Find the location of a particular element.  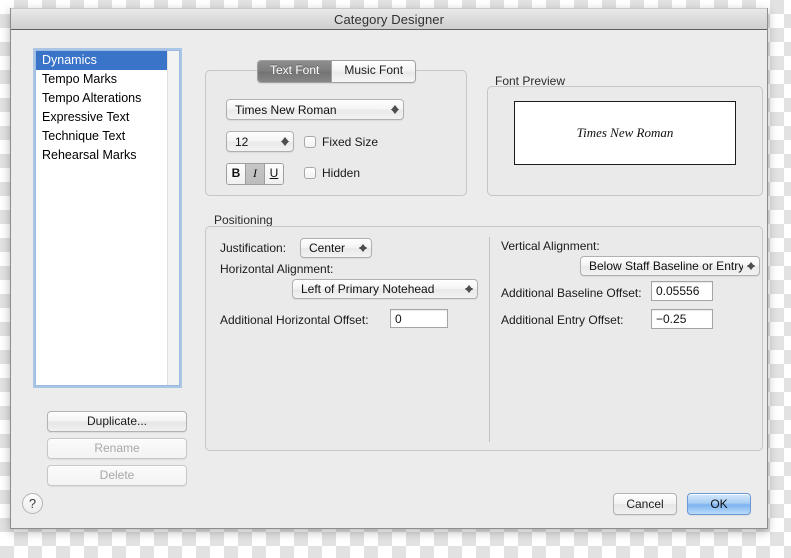

hidden-checkbox: Hidden is located at coordinates (332, 173).